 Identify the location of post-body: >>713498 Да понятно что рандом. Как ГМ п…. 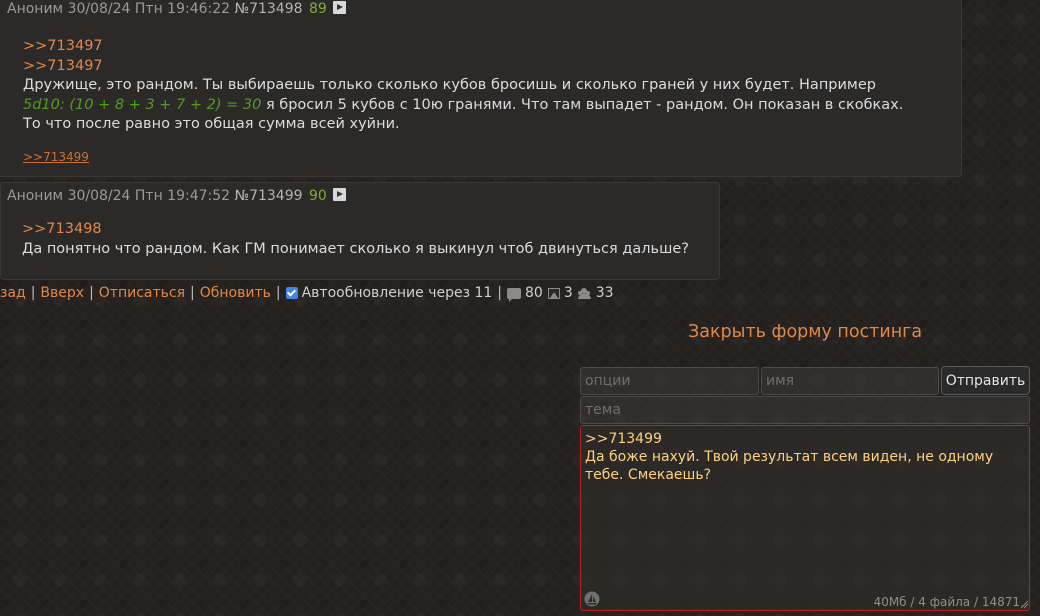
(355, 239).